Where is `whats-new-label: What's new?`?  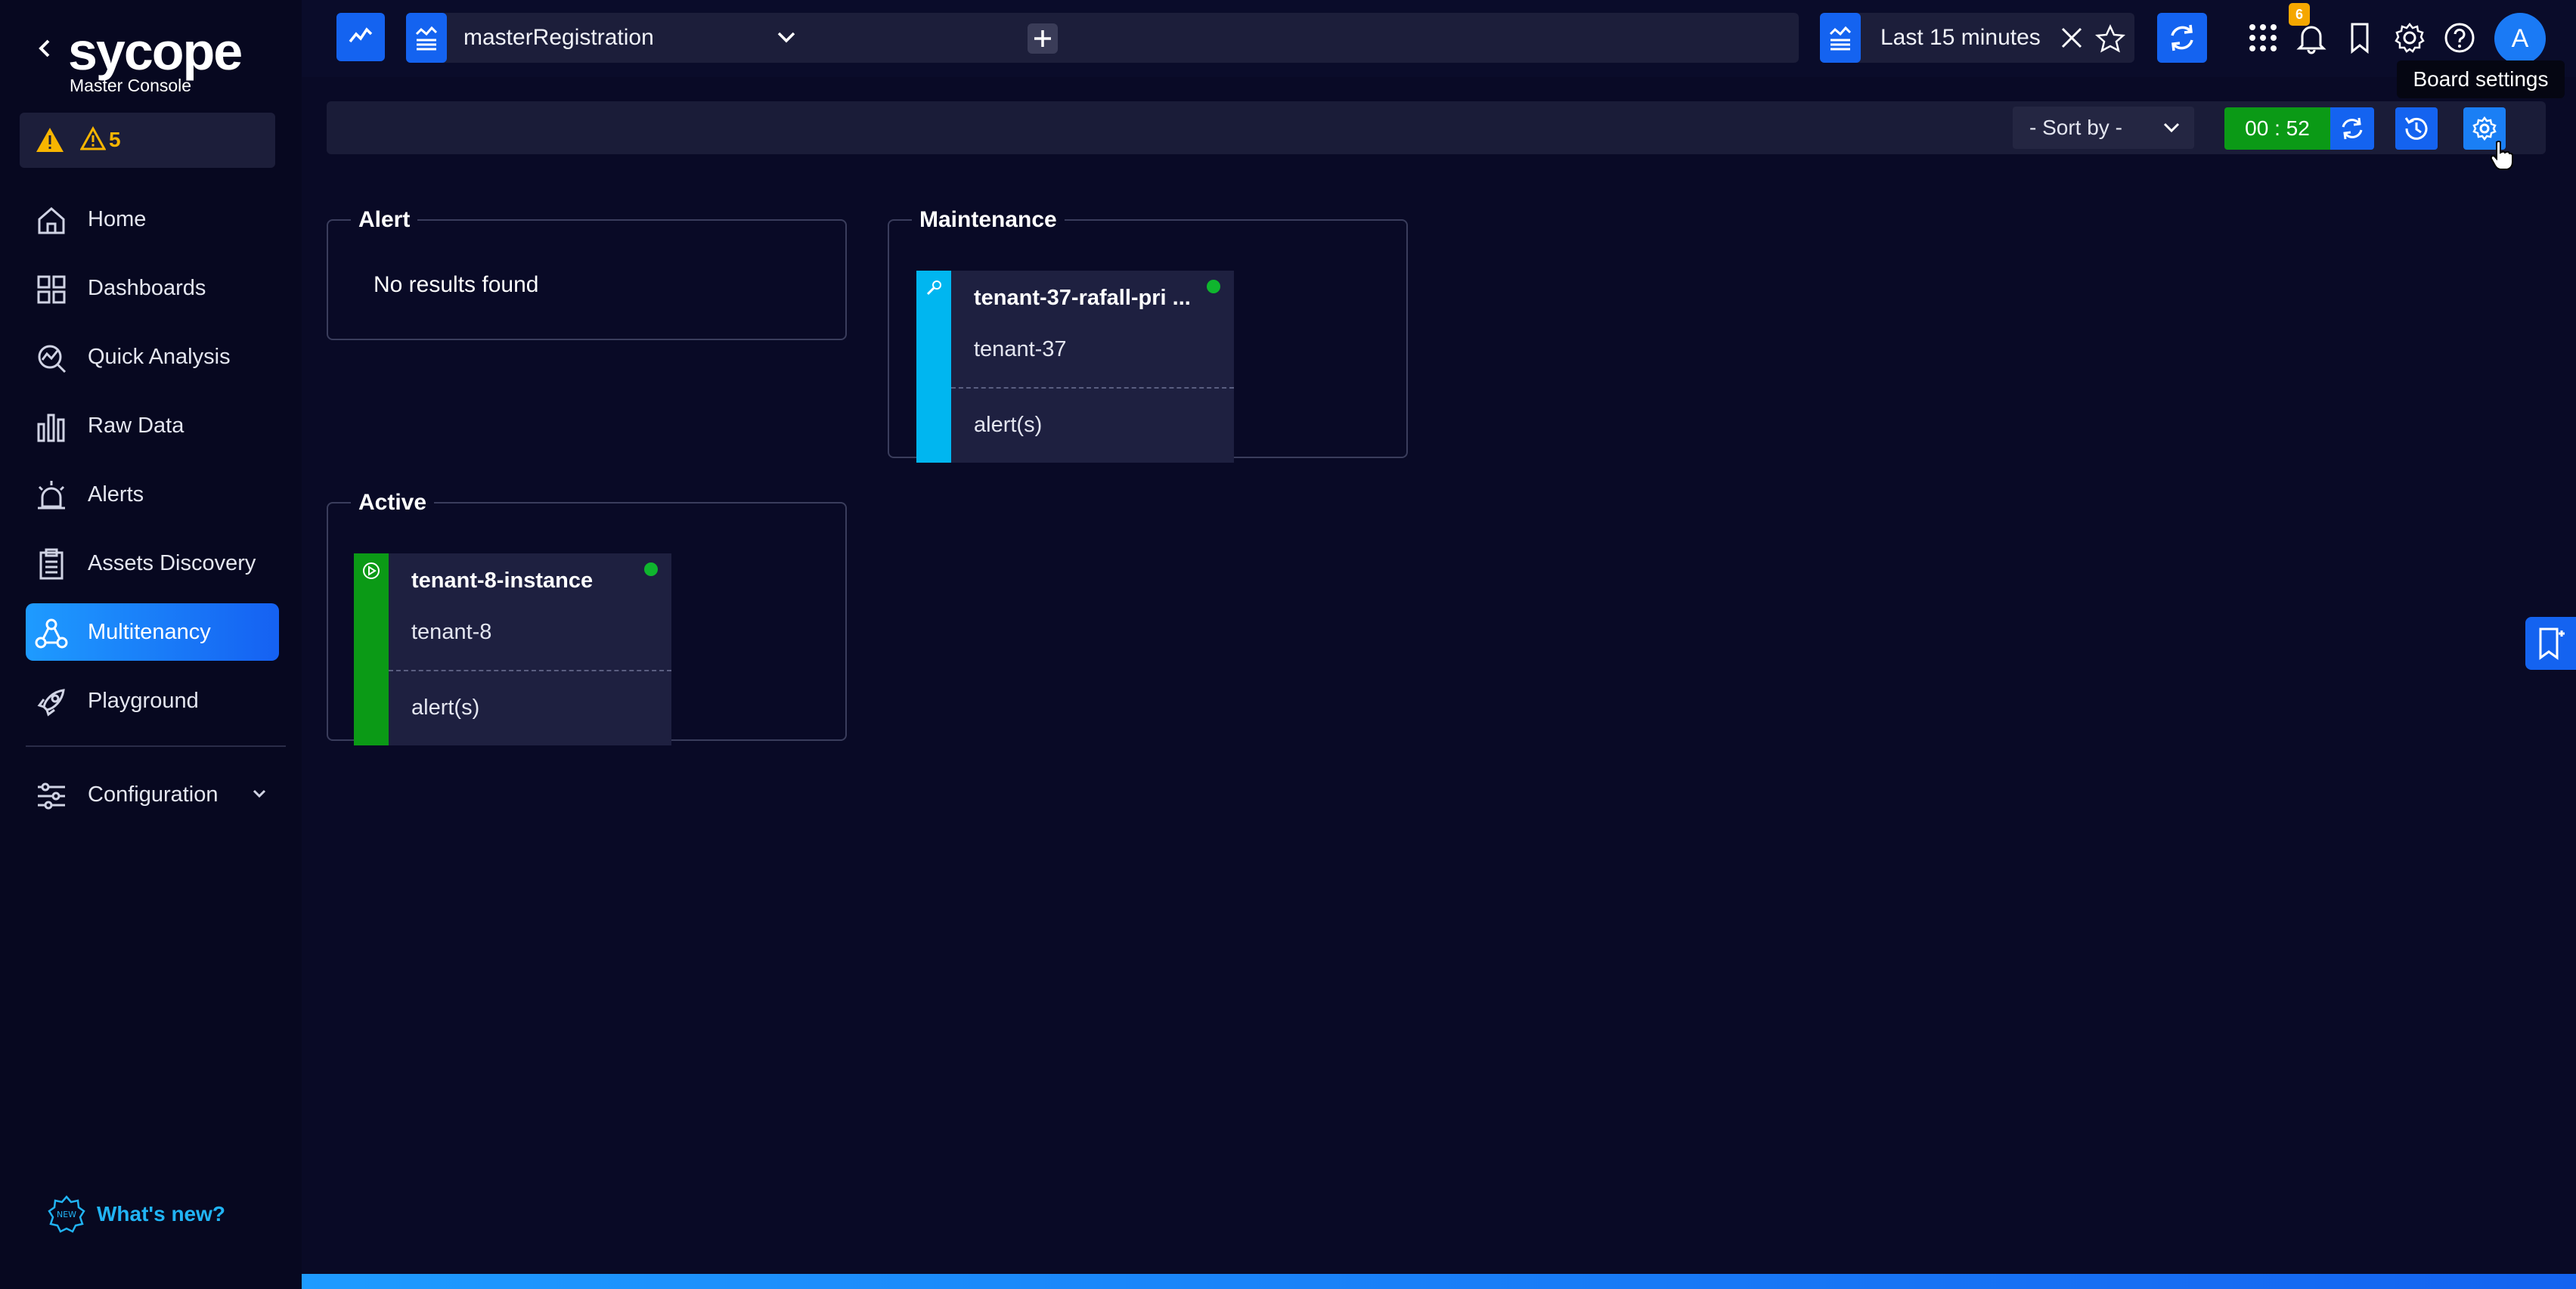 whats-new-label: What's new? is located at coordinates (161, 1213).